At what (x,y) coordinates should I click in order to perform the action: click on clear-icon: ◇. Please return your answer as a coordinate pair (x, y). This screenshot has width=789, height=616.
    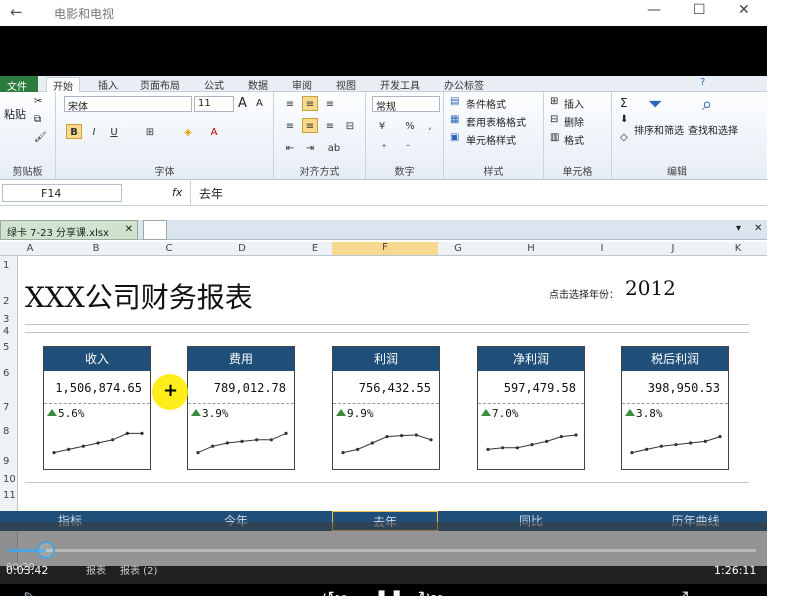
    Looking at the image, I should click on (624, 137).